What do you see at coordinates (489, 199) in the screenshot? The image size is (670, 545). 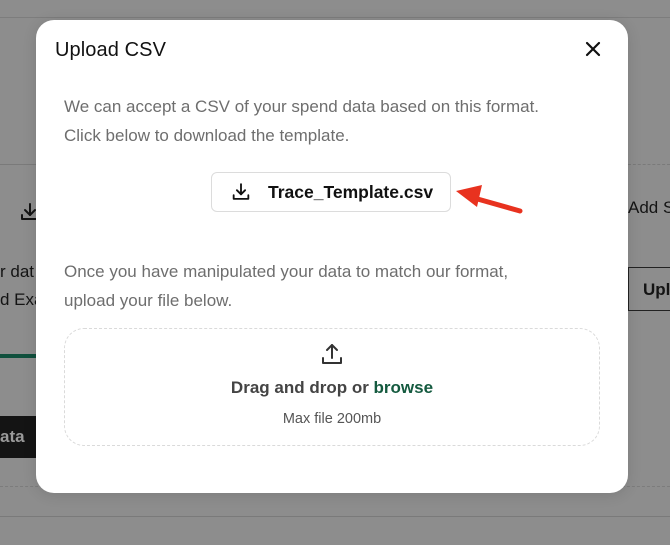 I see `red-arrow-icon` at bounding box center [489, 199].